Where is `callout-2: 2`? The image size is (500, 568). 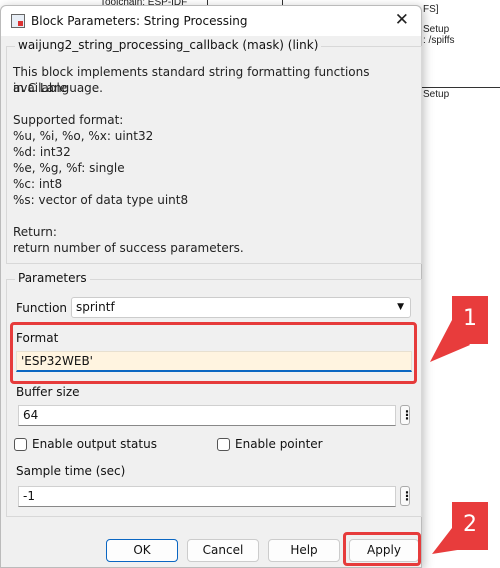
callout-2: 2 is located at coordinates (470, 526).